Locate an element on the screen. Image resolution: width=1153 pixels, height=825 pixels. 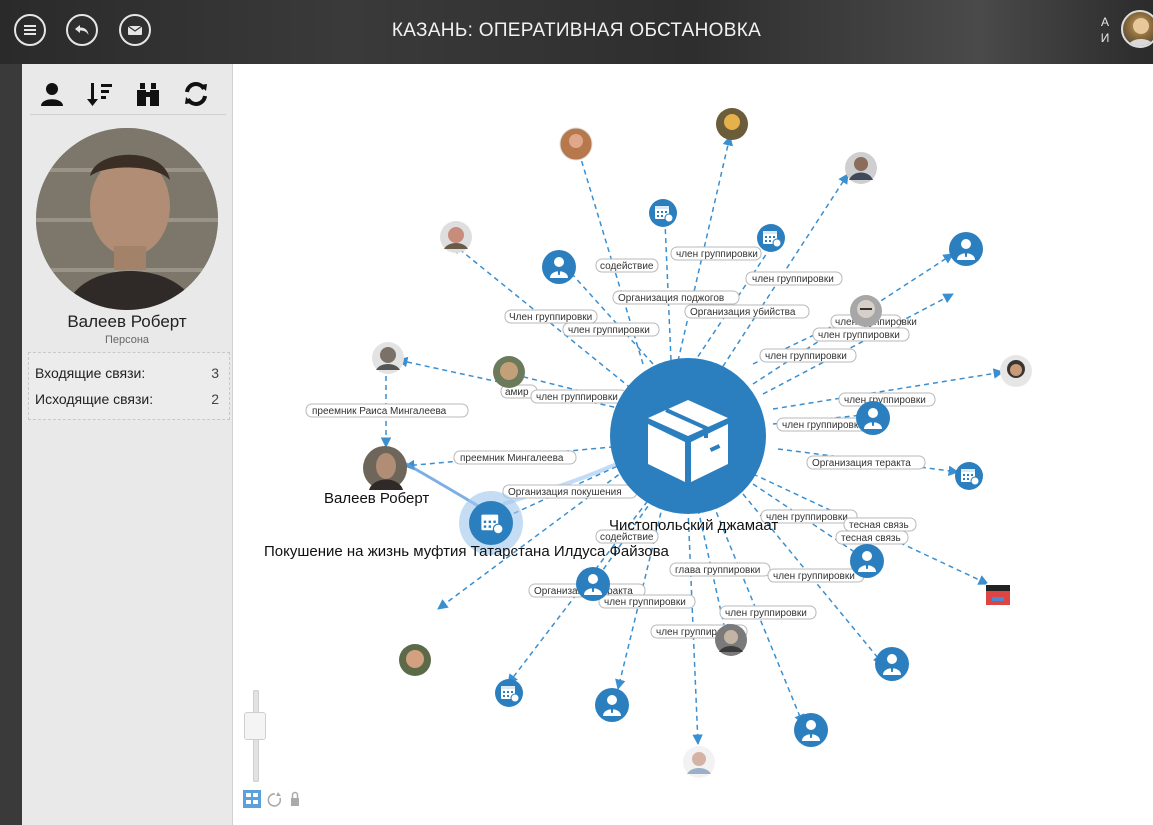
person-photo is located at coordinates (127, 219).